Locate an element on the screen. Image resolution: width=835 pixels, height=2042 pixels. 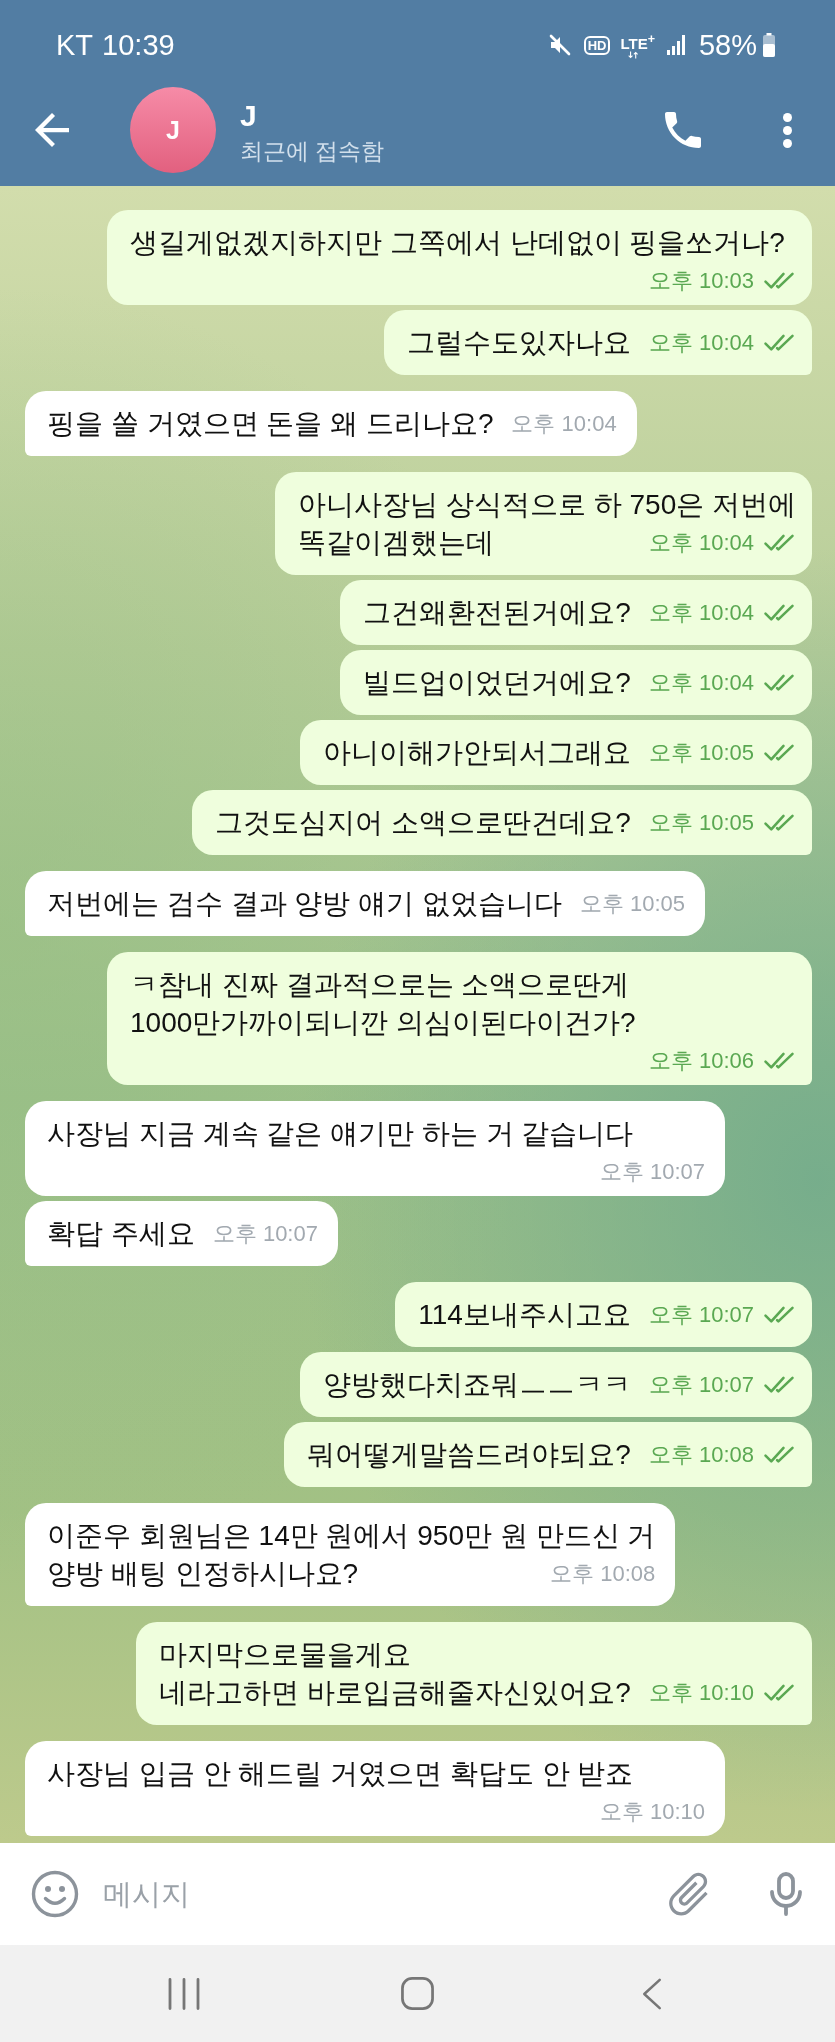
clock-text: 10:39 is located at coordinates (138, 45).